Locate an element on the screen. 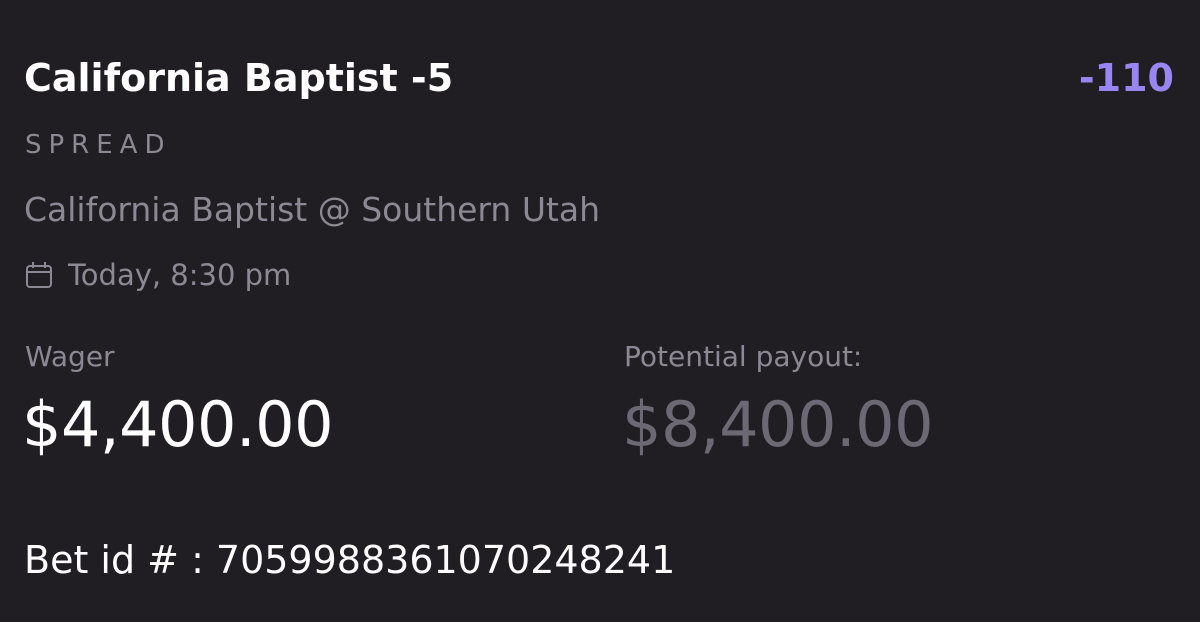 Image resolution: width=1200 pixels, height=622 pixels. matchup-text: California Baptist @ Southern Utah is located at coordinates (312, 209).